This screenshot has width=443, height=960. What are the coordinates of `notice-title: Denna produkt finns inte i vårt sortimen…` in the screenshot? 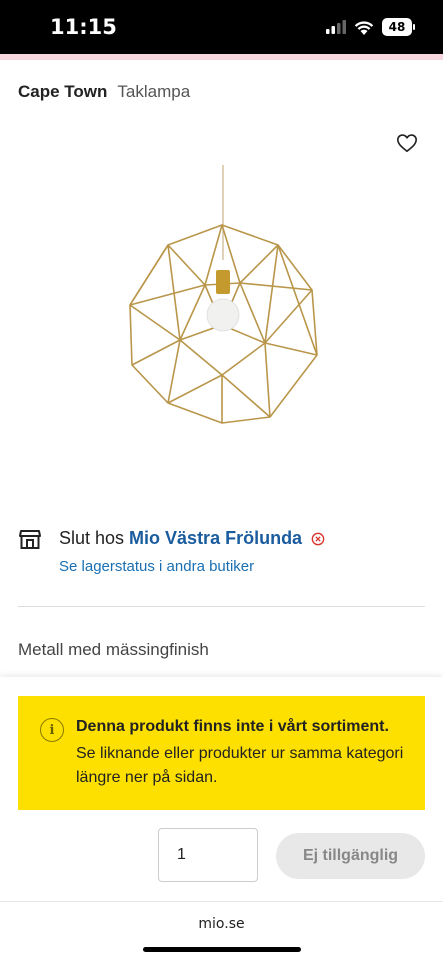 It's located at (232, 726).